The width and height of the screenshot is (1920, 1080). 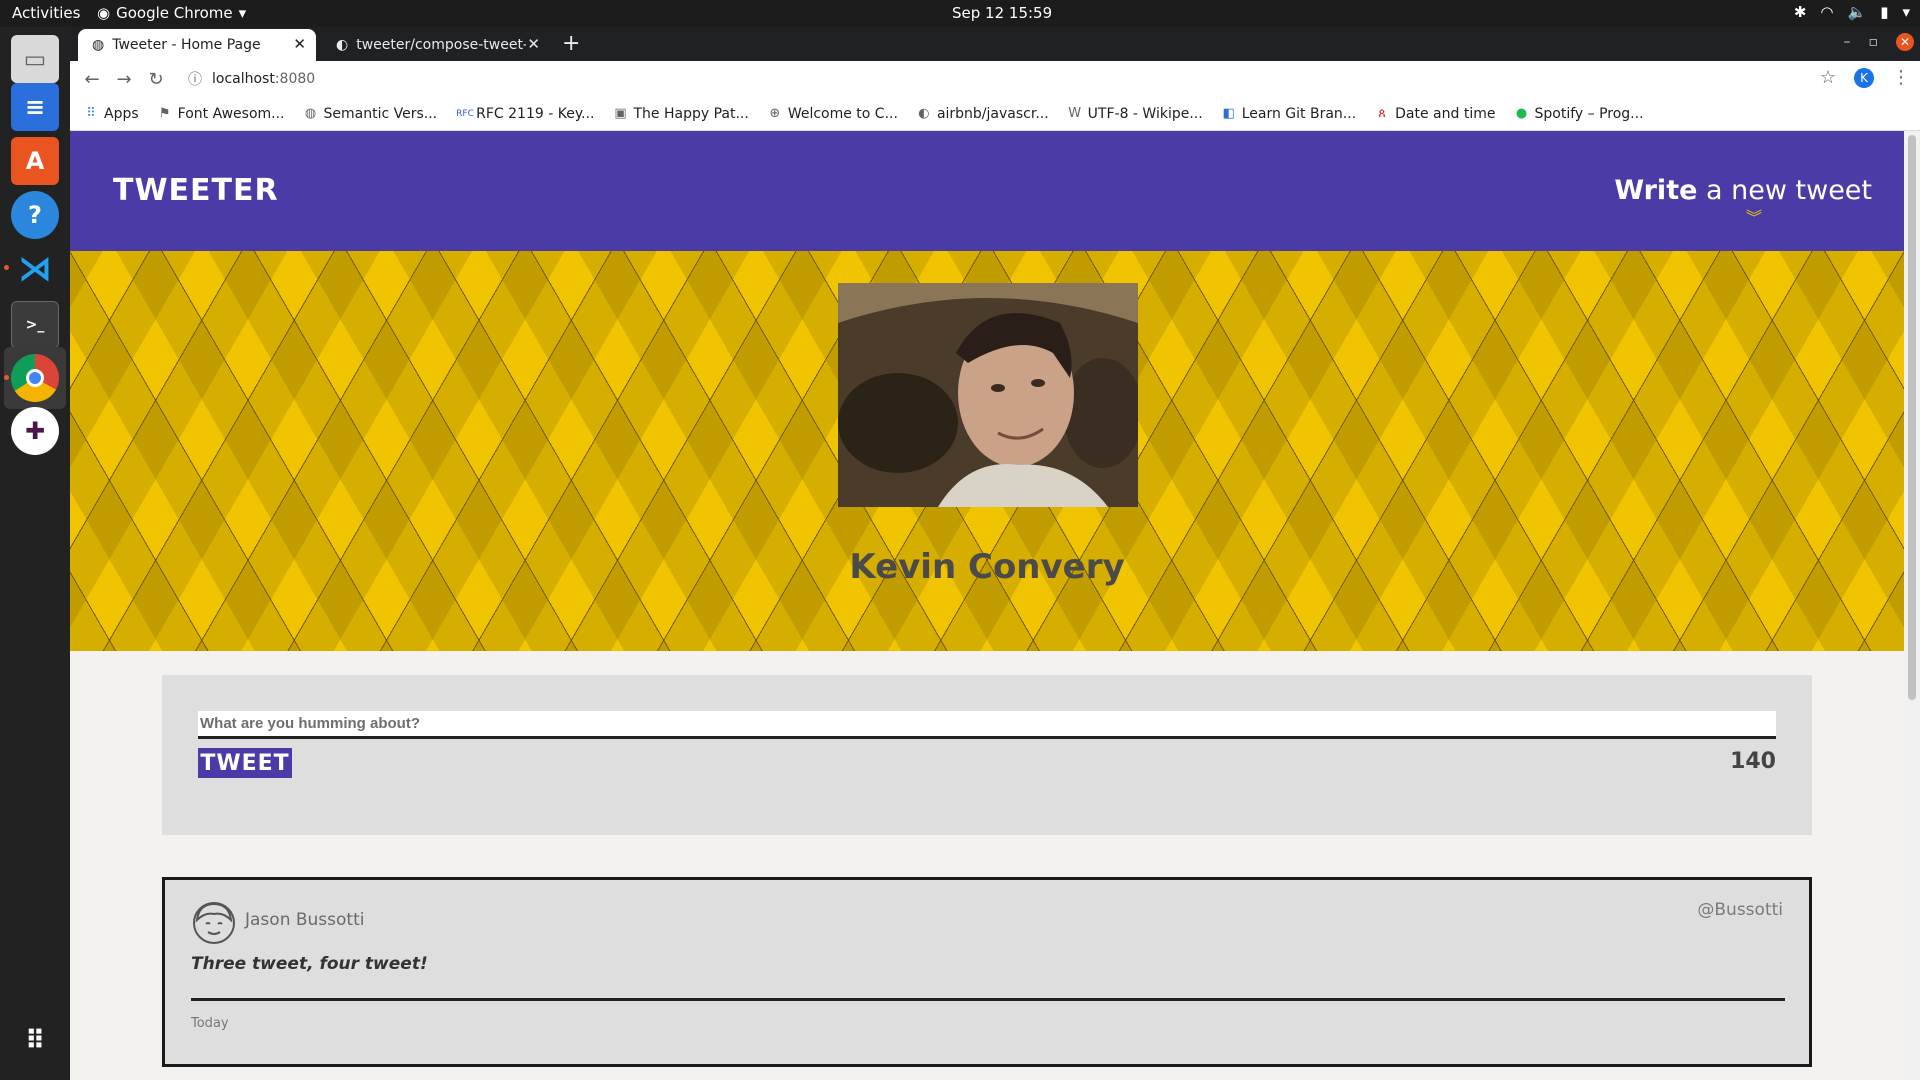 I want to click on forward-icon: →, so click(x=124, y=79).